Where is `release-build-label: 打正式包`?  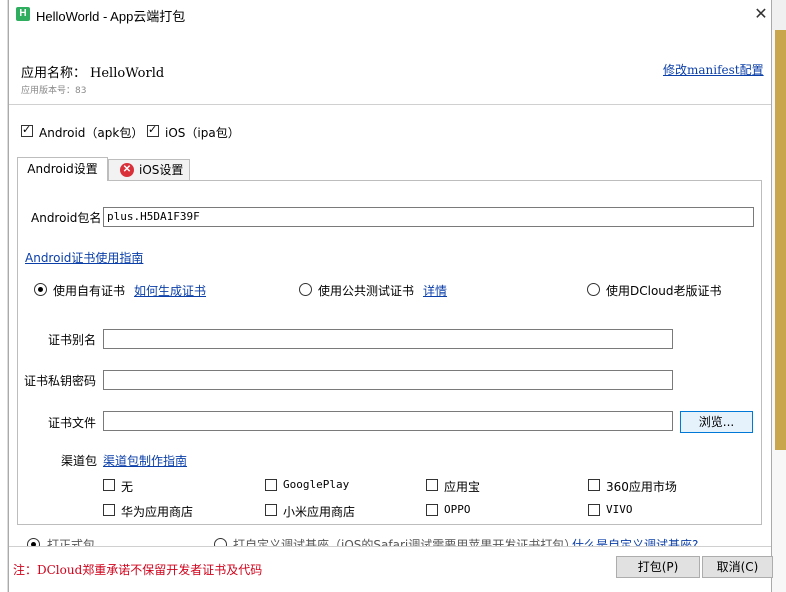 release-build-label: 打正式包 is located at coordinates (71, 542).